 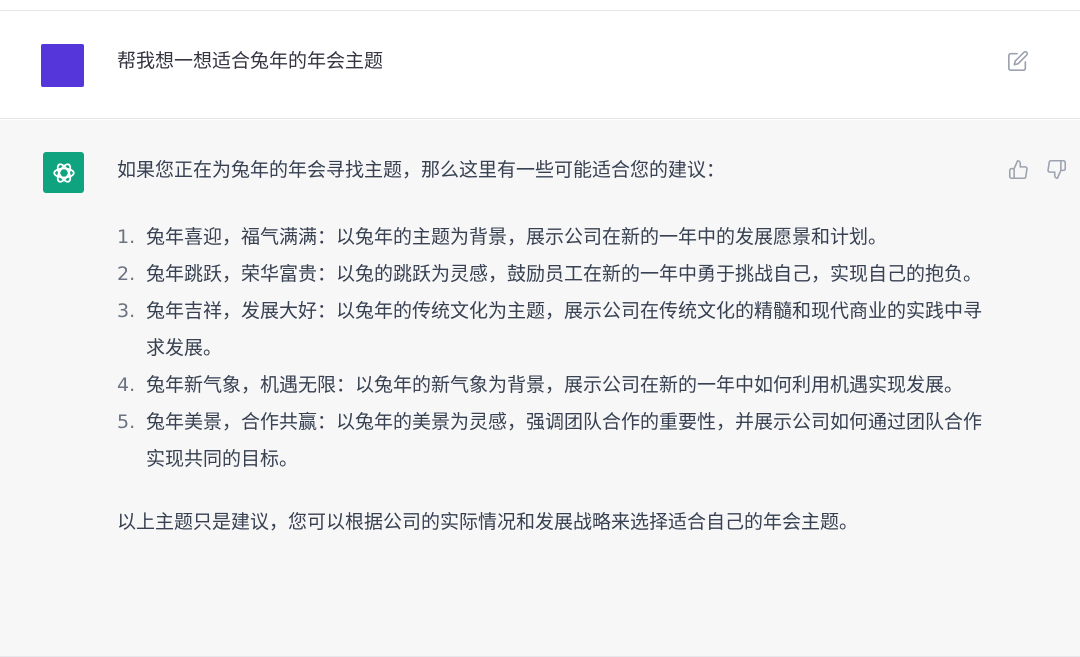 I want to click on openai-logo-icon, so click(x=63, y=172).